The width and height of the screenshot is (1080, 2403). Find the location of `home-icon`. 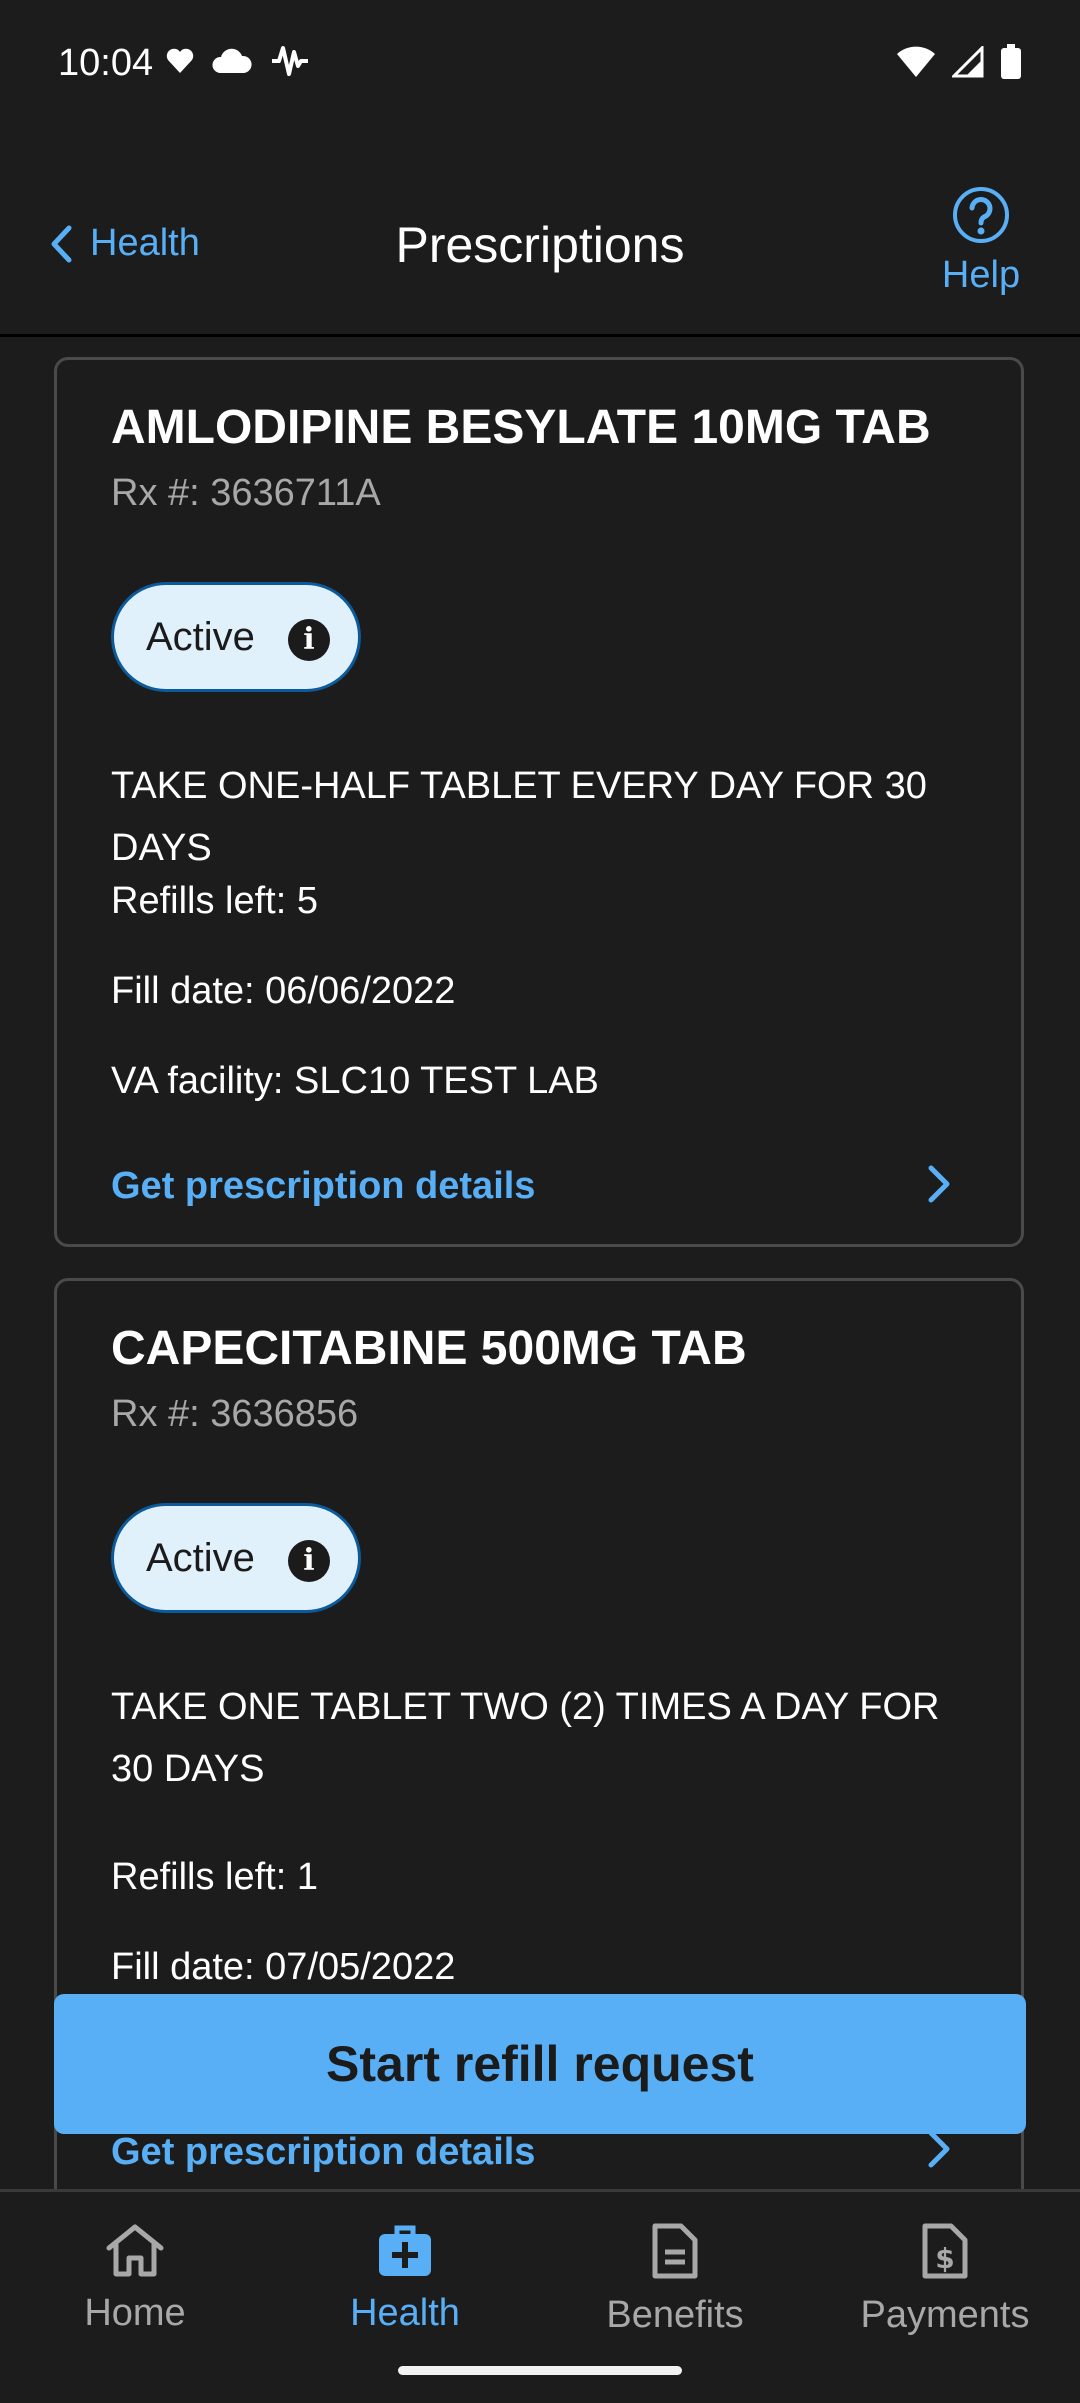

home-icon is located at coordinates (135, 2250).